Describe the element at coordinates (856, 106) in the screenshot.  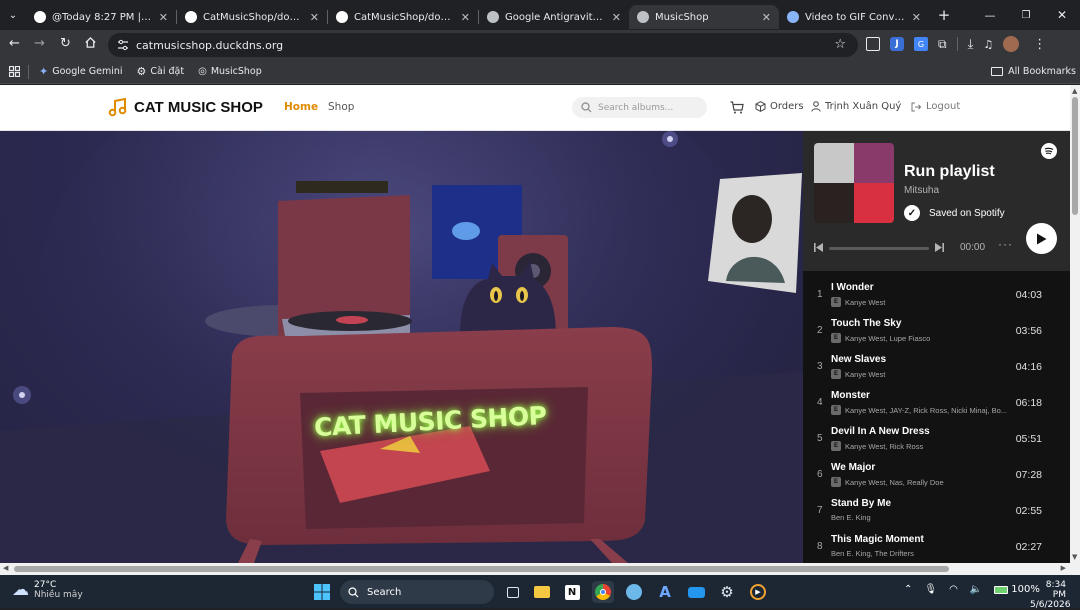
I see `user-menu: Trịnh Xuân Quý` at that location.